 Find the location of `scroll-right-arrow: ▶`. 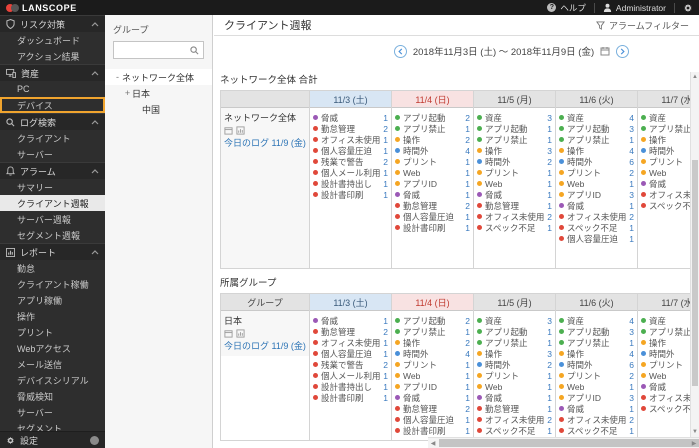

scroll-right-arrow: ▶ is located at coordinates (694, 443).